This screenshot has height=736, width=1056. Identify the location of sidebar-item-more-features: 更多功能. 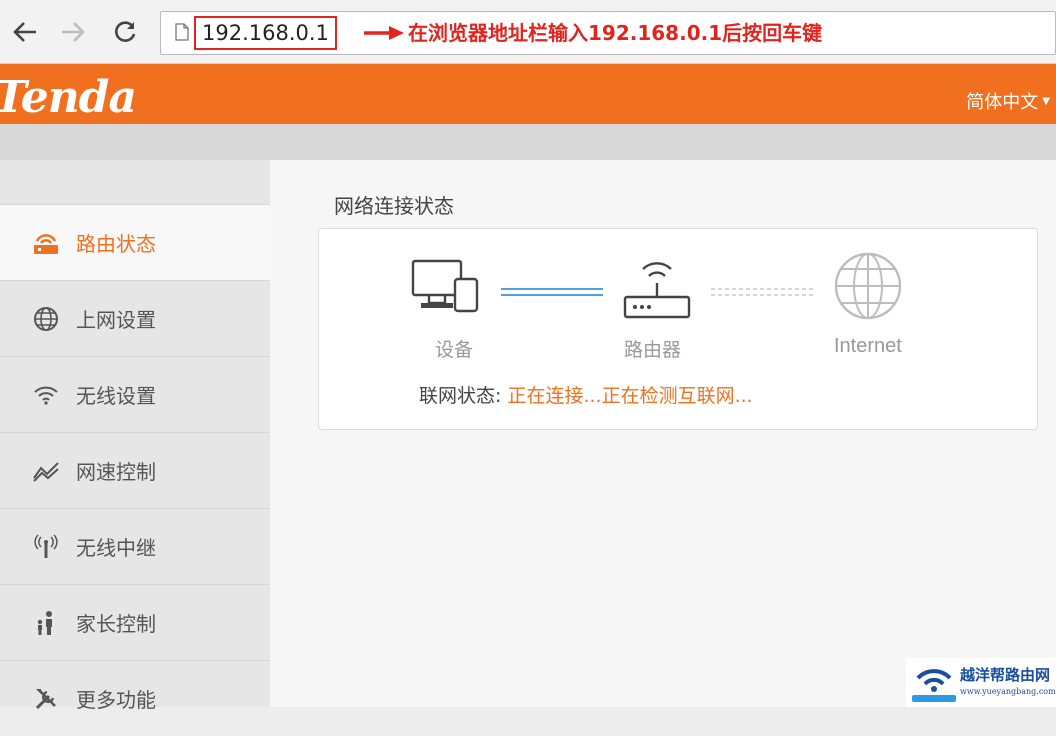
(135, 698).